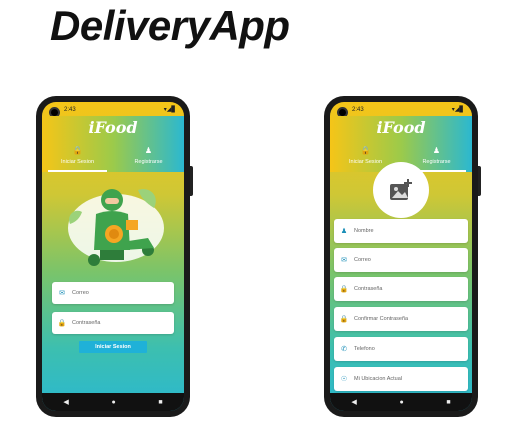 This screenshot has width=509, height=429. What do you see at coordinates (116, 227) in the screenshot?
I see `delivery-illustration` at bounding box center [116, 227].